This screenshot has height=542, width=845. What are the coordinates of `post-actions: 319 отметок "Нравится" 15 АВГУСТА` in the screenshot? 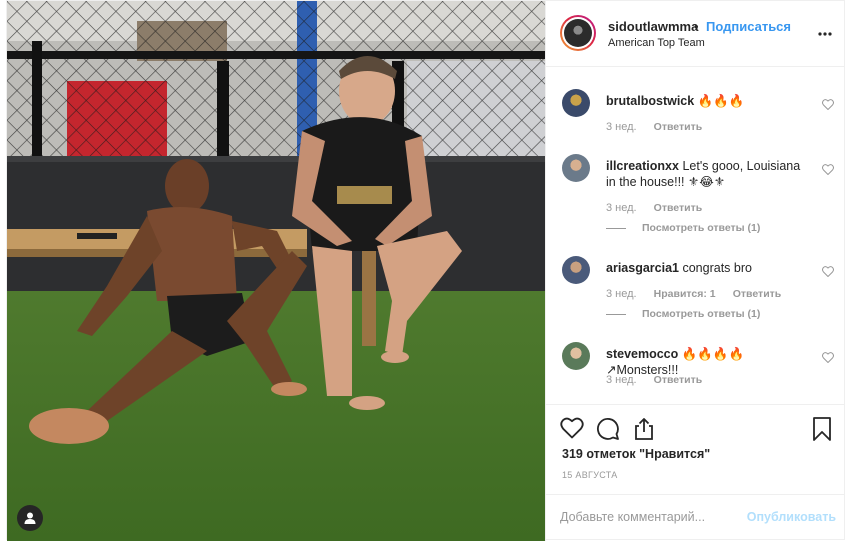 It's located at (695, 449).